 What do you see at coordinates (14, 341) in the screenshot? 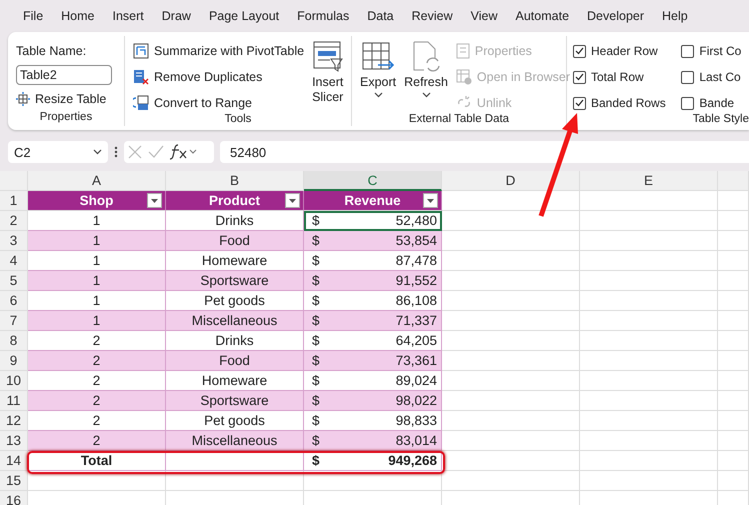
I see `row-header: 8` at bounding box center [14, 341].